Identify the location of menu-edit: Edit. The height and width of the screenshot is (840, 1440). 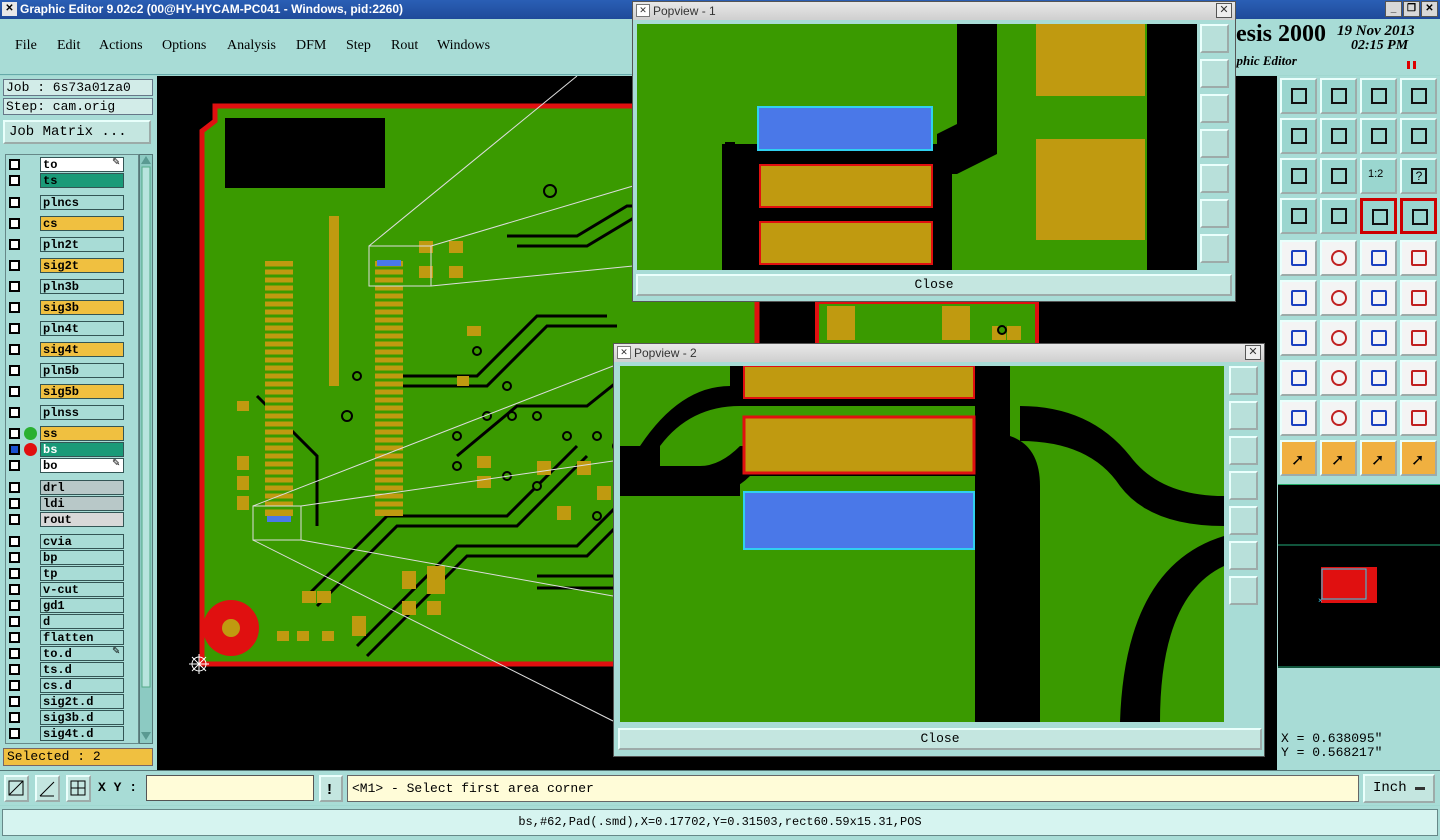
(68, 46).